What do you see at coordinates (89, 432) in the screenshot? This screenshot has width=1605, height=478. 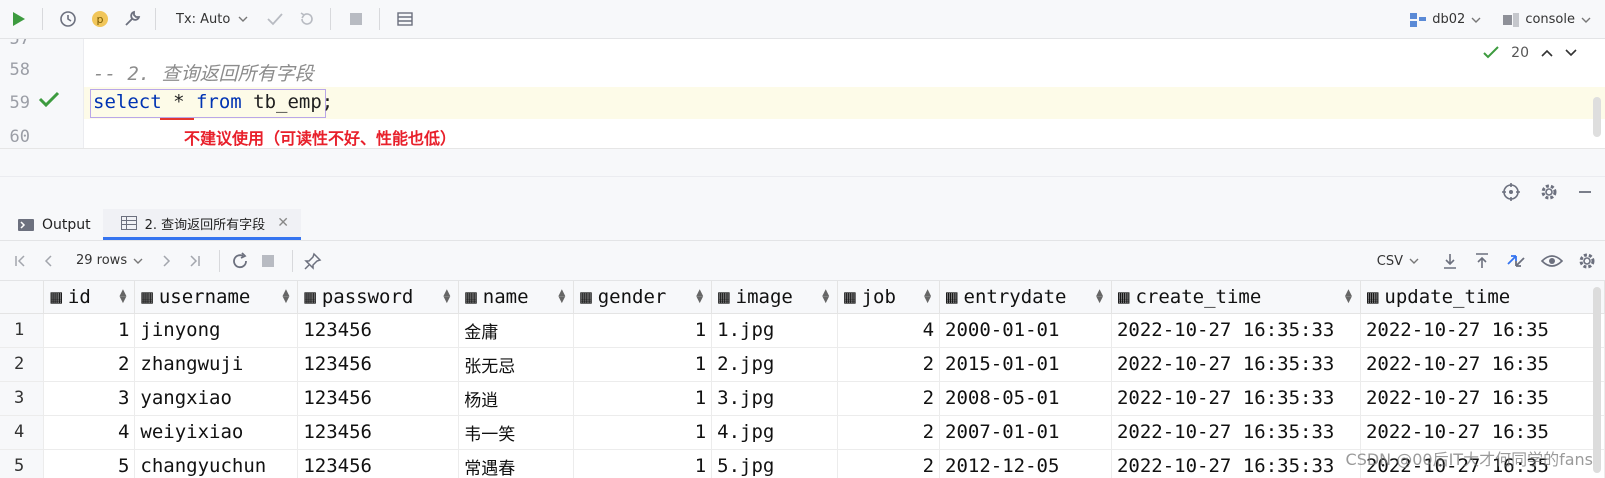 I see `cell-id: 4` at bounding box center [89, 432].